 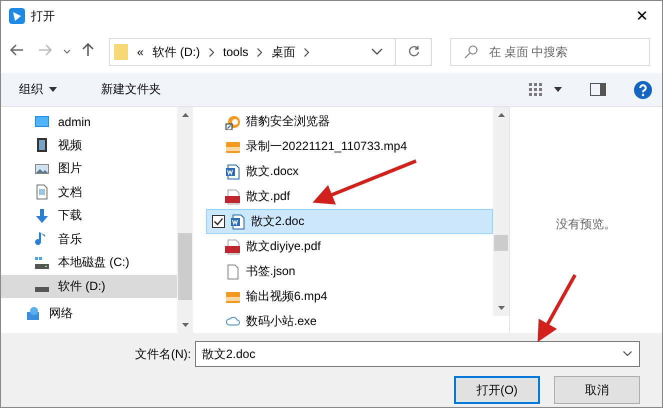 I want to click on nav-label: 软件 (D:), so click(x=82, y=286).